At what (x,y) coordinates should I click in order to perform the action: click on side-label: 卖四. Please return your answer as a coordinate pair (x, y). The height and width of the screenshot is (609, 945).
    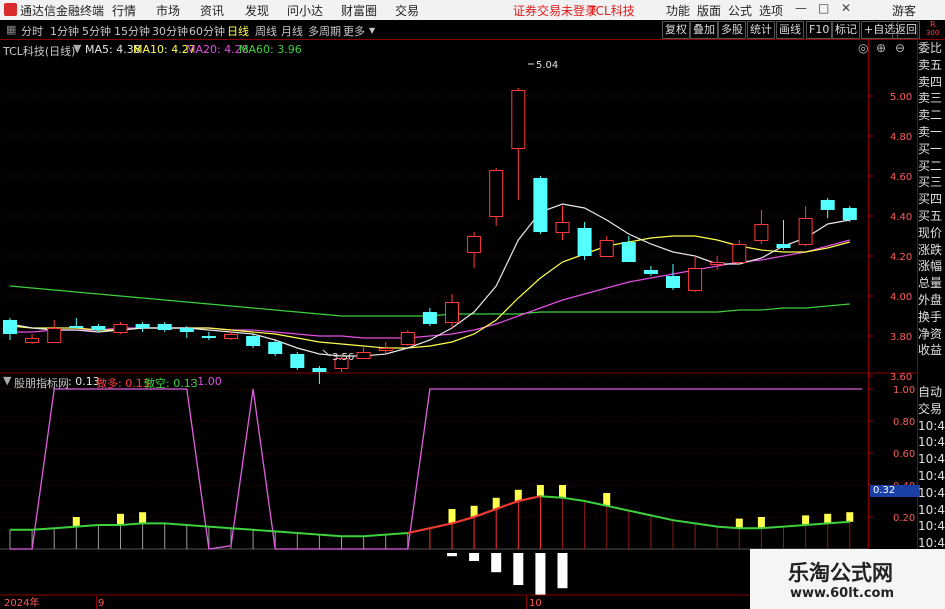
    Looking at the image, I should click on (930, 81).